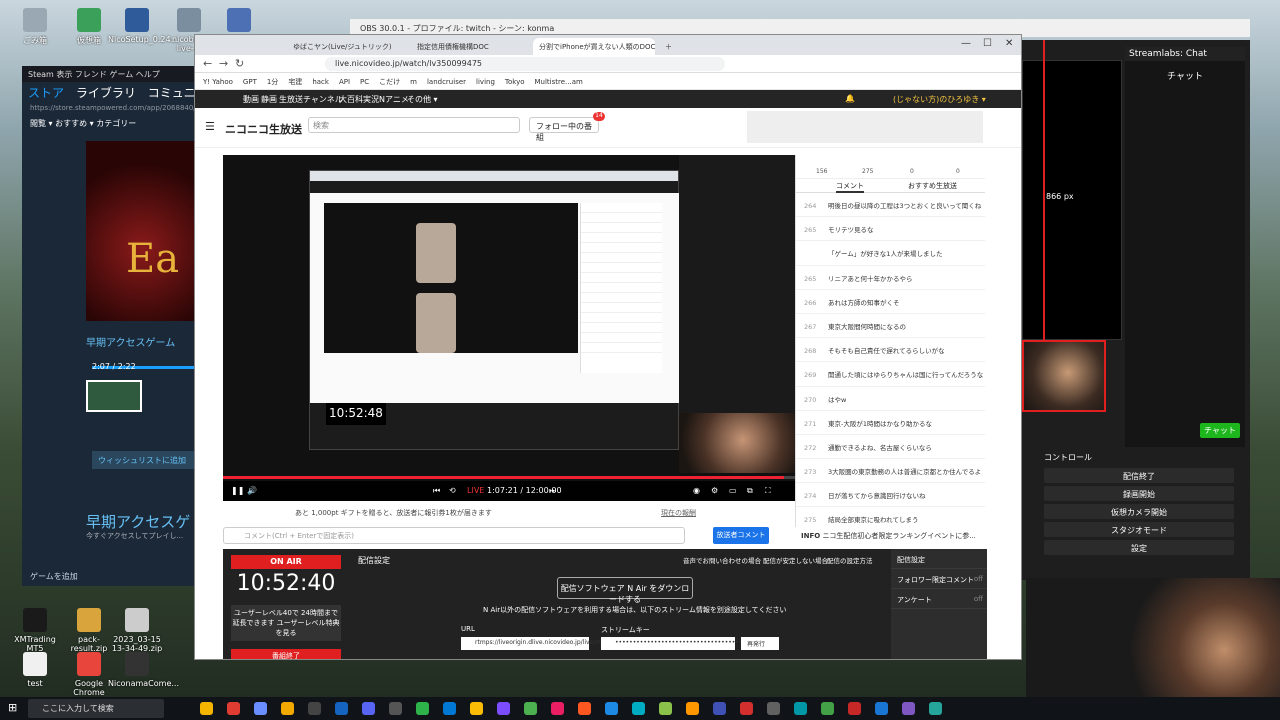 The height and width of the screenshot is (720, 1280). I want to click on side-follower-only-comment: フォロワー限定コメント off, so click(939, 579).